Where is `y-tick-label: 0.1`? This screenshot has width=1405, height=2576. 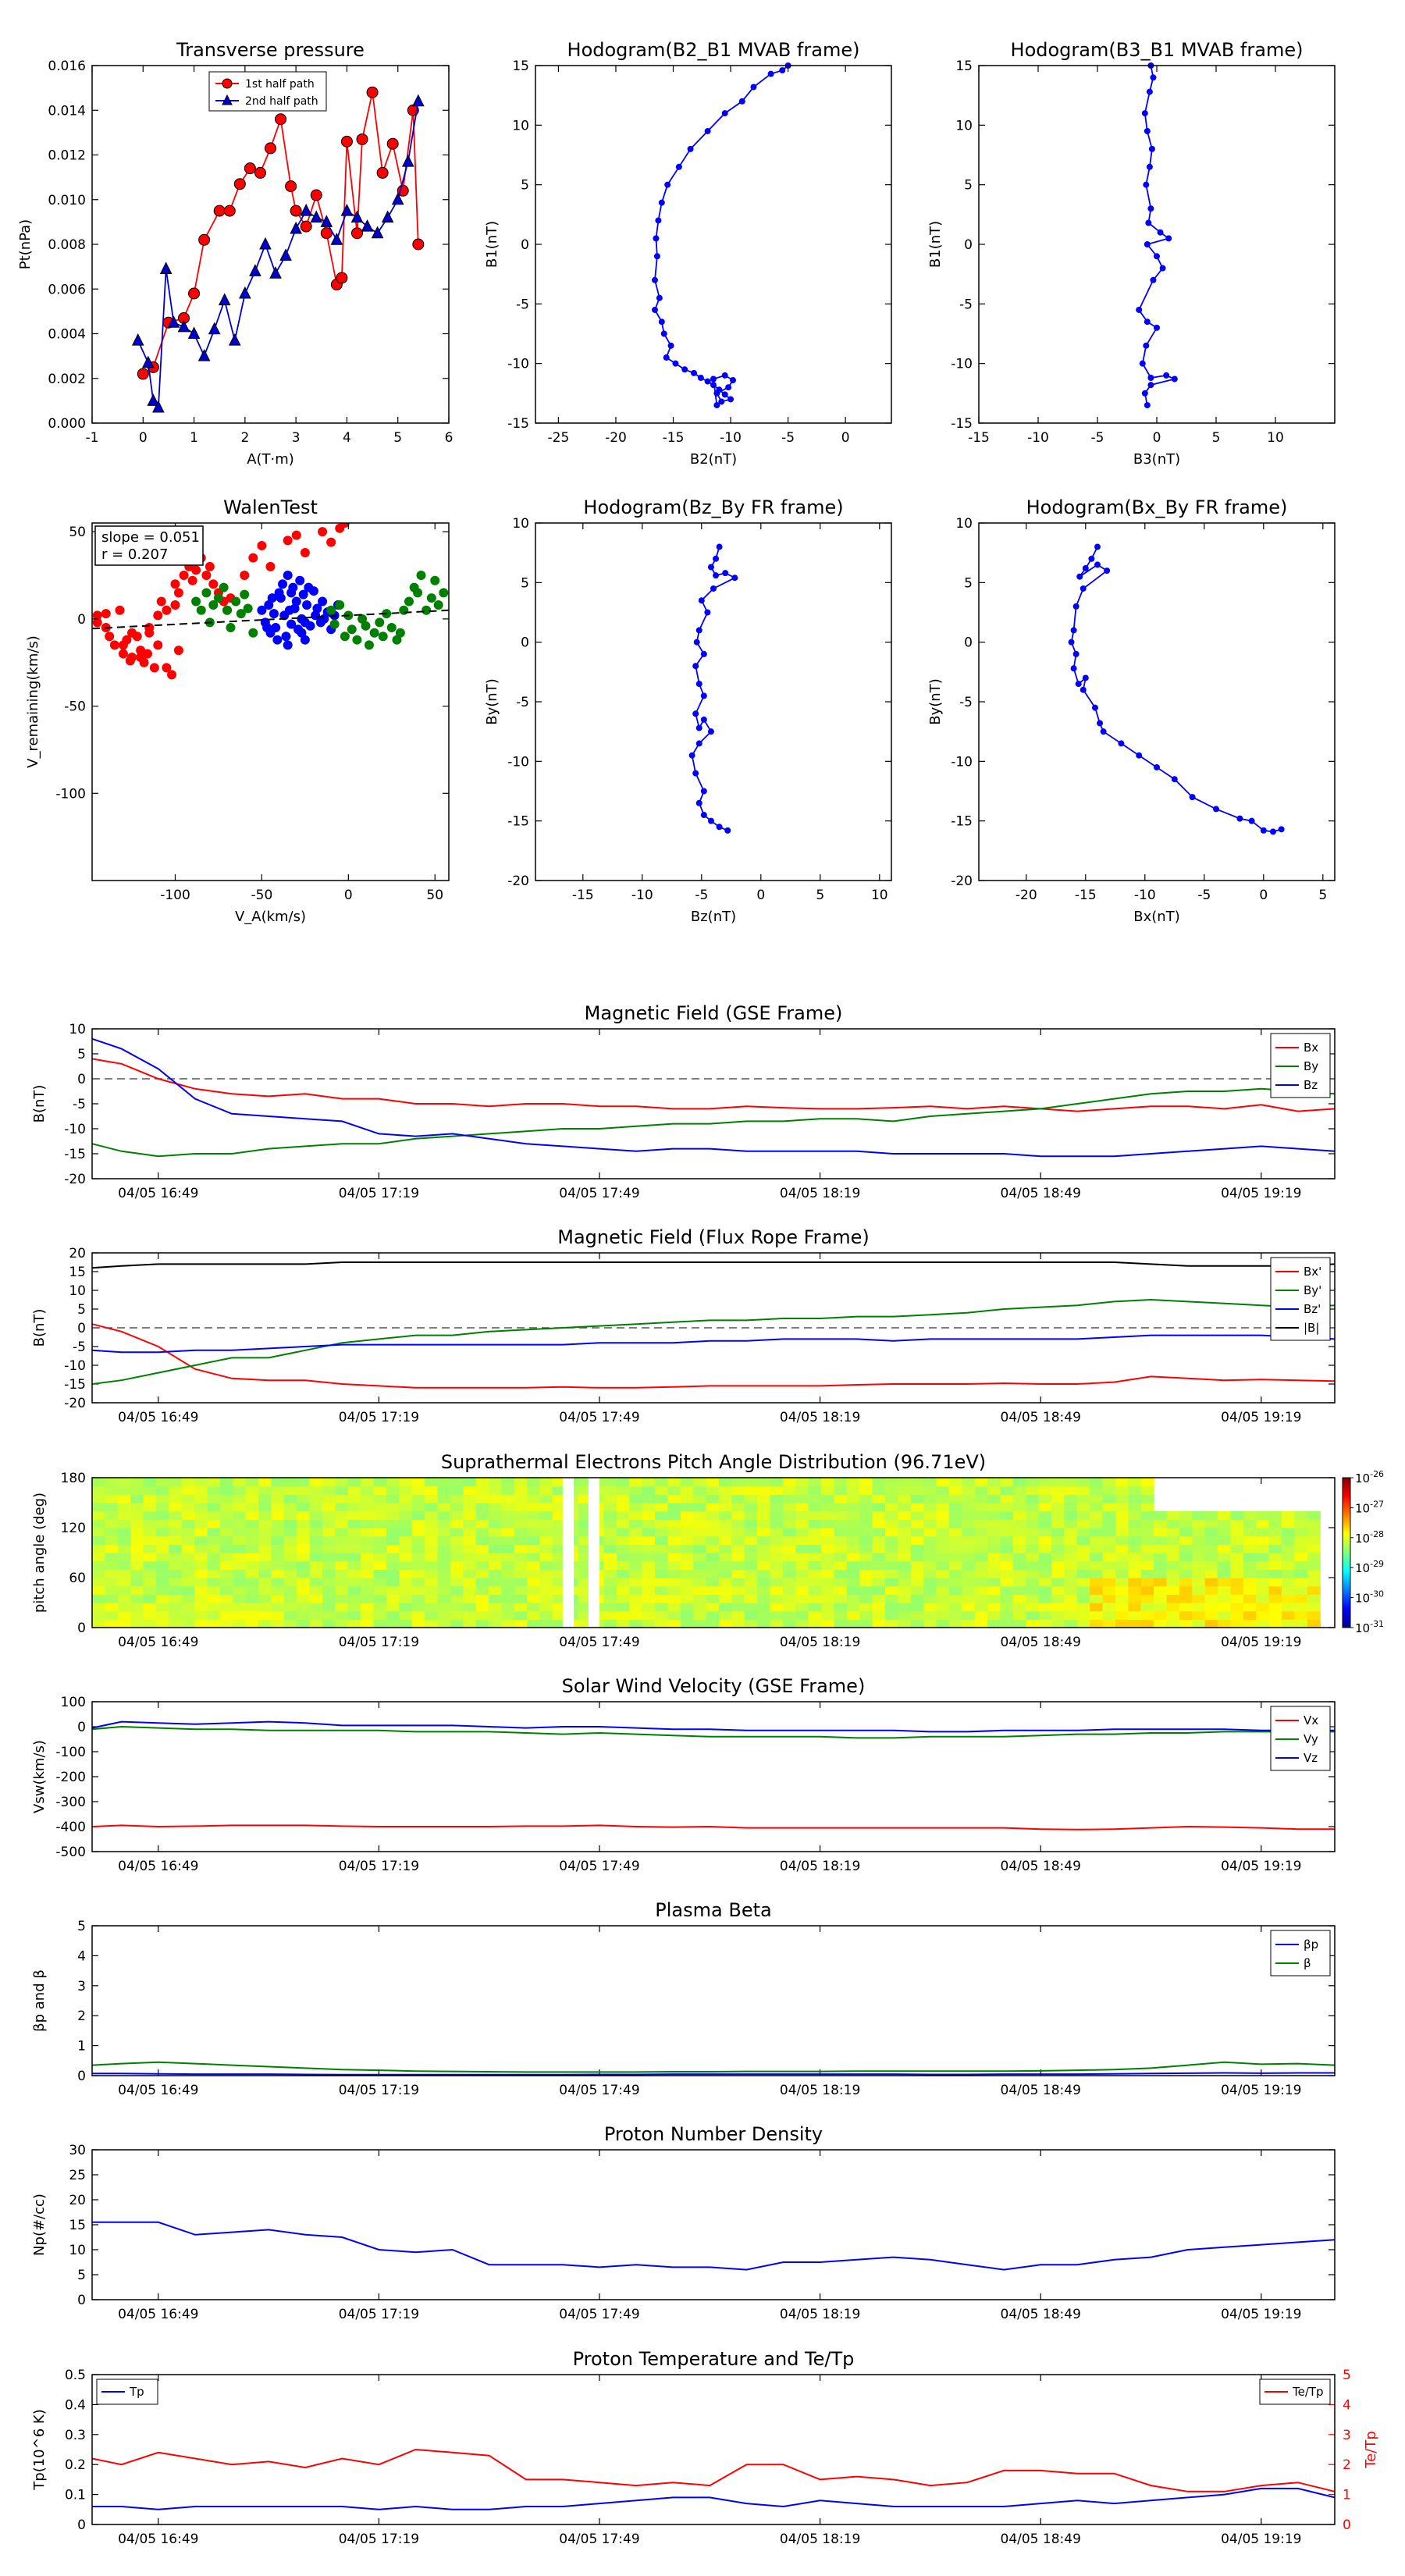 y-tick-label: 0.1 is located at coordinates (76, 2495).